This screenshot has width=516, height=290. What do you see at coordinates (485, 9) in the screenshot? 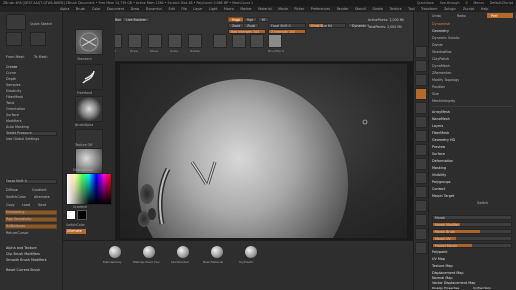
I see `menu-item: Help` at bounding box center [485, 9].